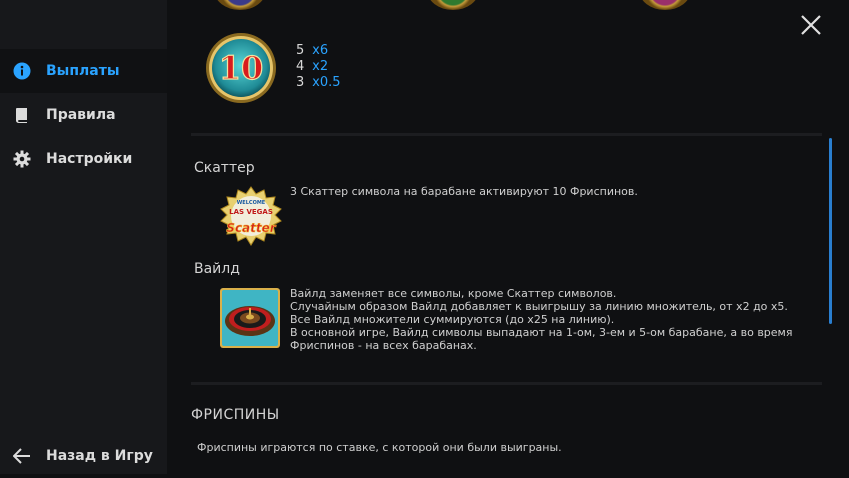 Image resolution: width=849 pixels, height=478 pixels. Describe the element at coordinates (224, 168) in the screenshot. I see `scatter-title: Скаттер` at that location.